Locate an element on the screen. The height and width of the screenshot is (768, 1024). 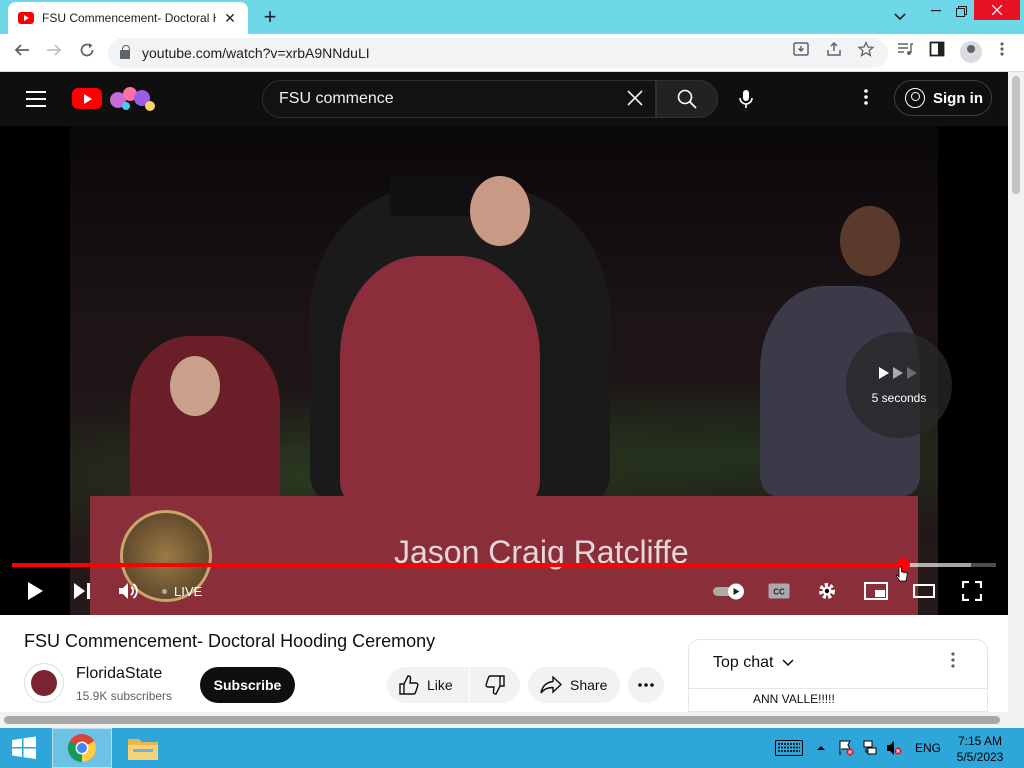
share-button: Share is located at coordinates (574, 685).